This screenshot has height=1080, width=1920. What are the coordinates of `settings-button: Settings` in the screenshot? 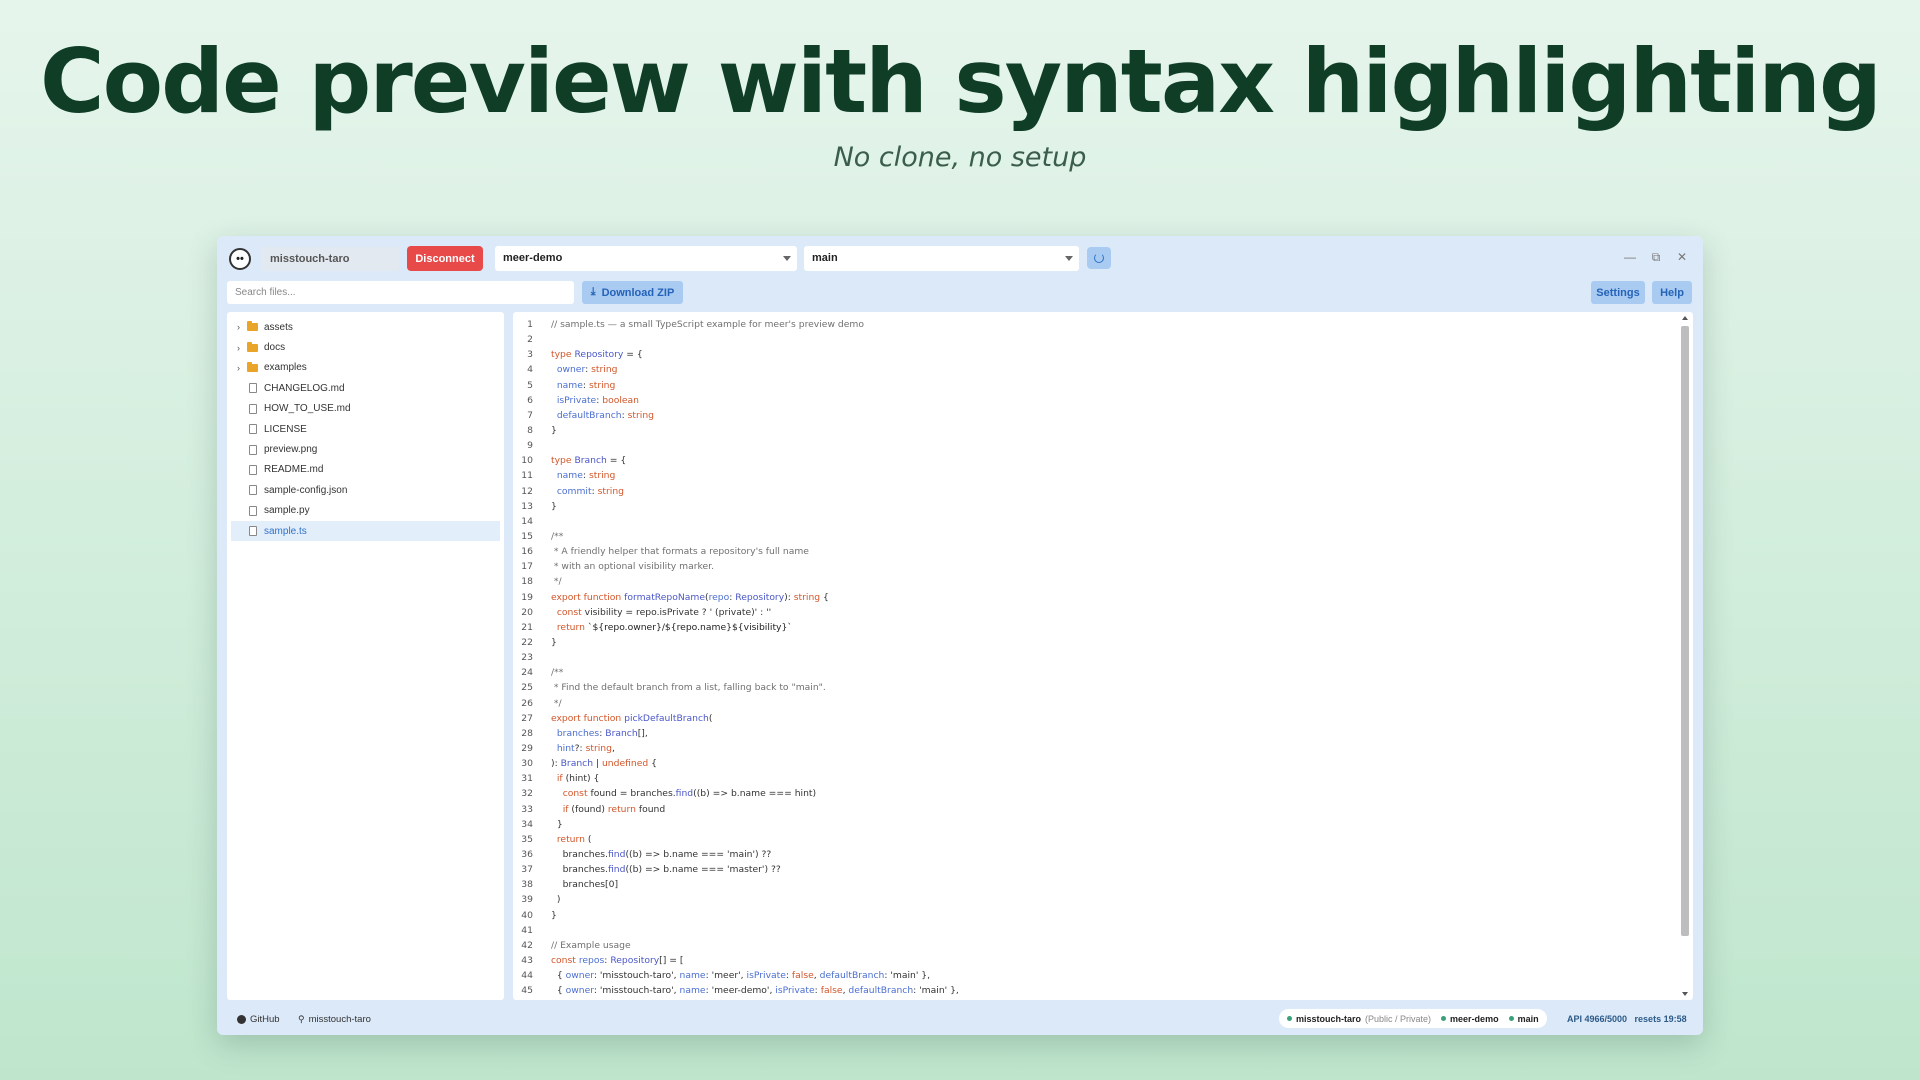 It's located at (1618, 292).